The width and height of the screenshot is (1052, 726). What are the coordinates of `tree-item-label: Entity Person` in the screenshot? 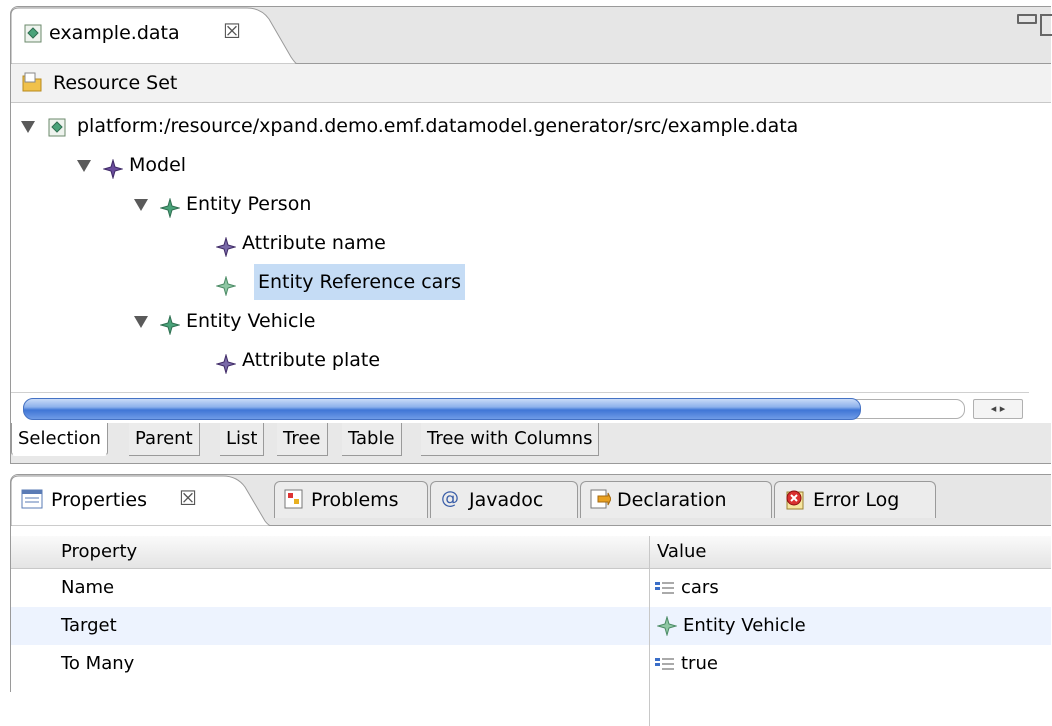 It's located at (249, 204).